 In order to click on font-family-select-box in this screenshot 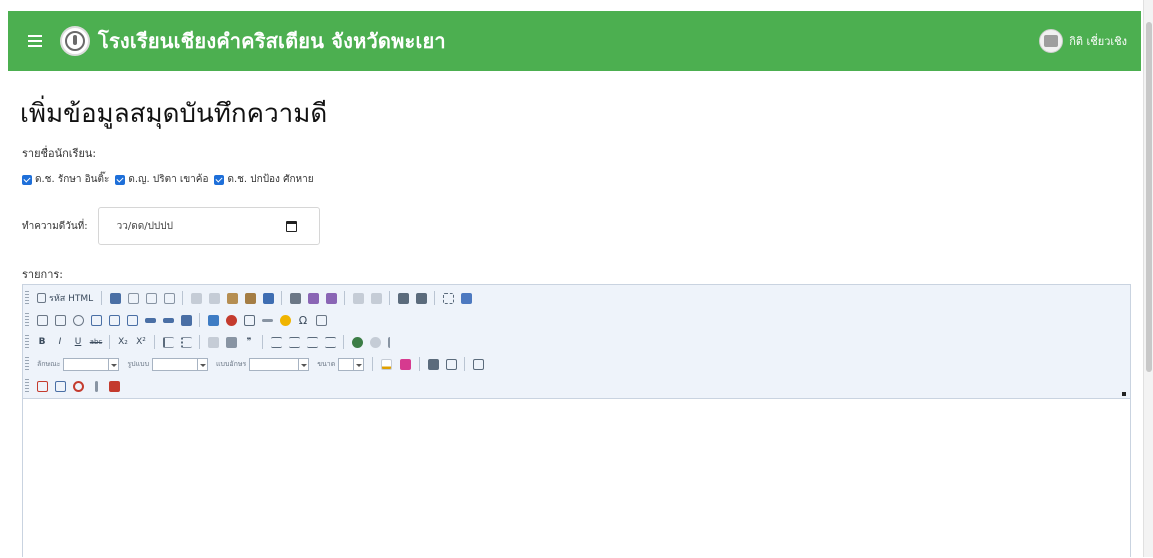, I will do `click(274, 364)`.